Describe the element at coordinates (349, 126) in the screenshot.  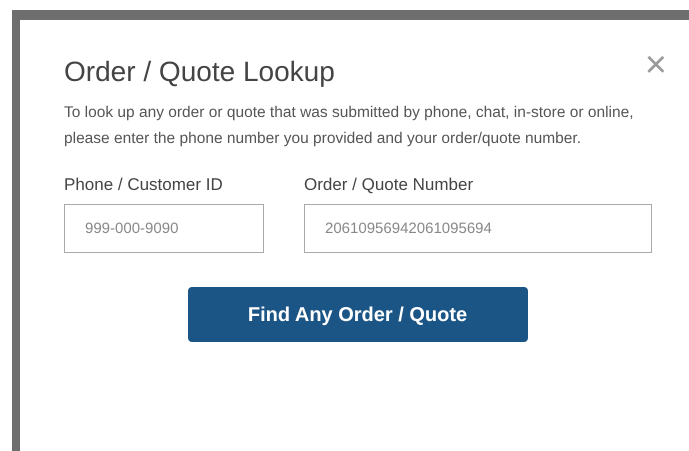
I see `description-text: To look up any order or quote that was submitted by phone, chat, in-store or online, please enter the phone number you provided and your order/quote number.` at that location.